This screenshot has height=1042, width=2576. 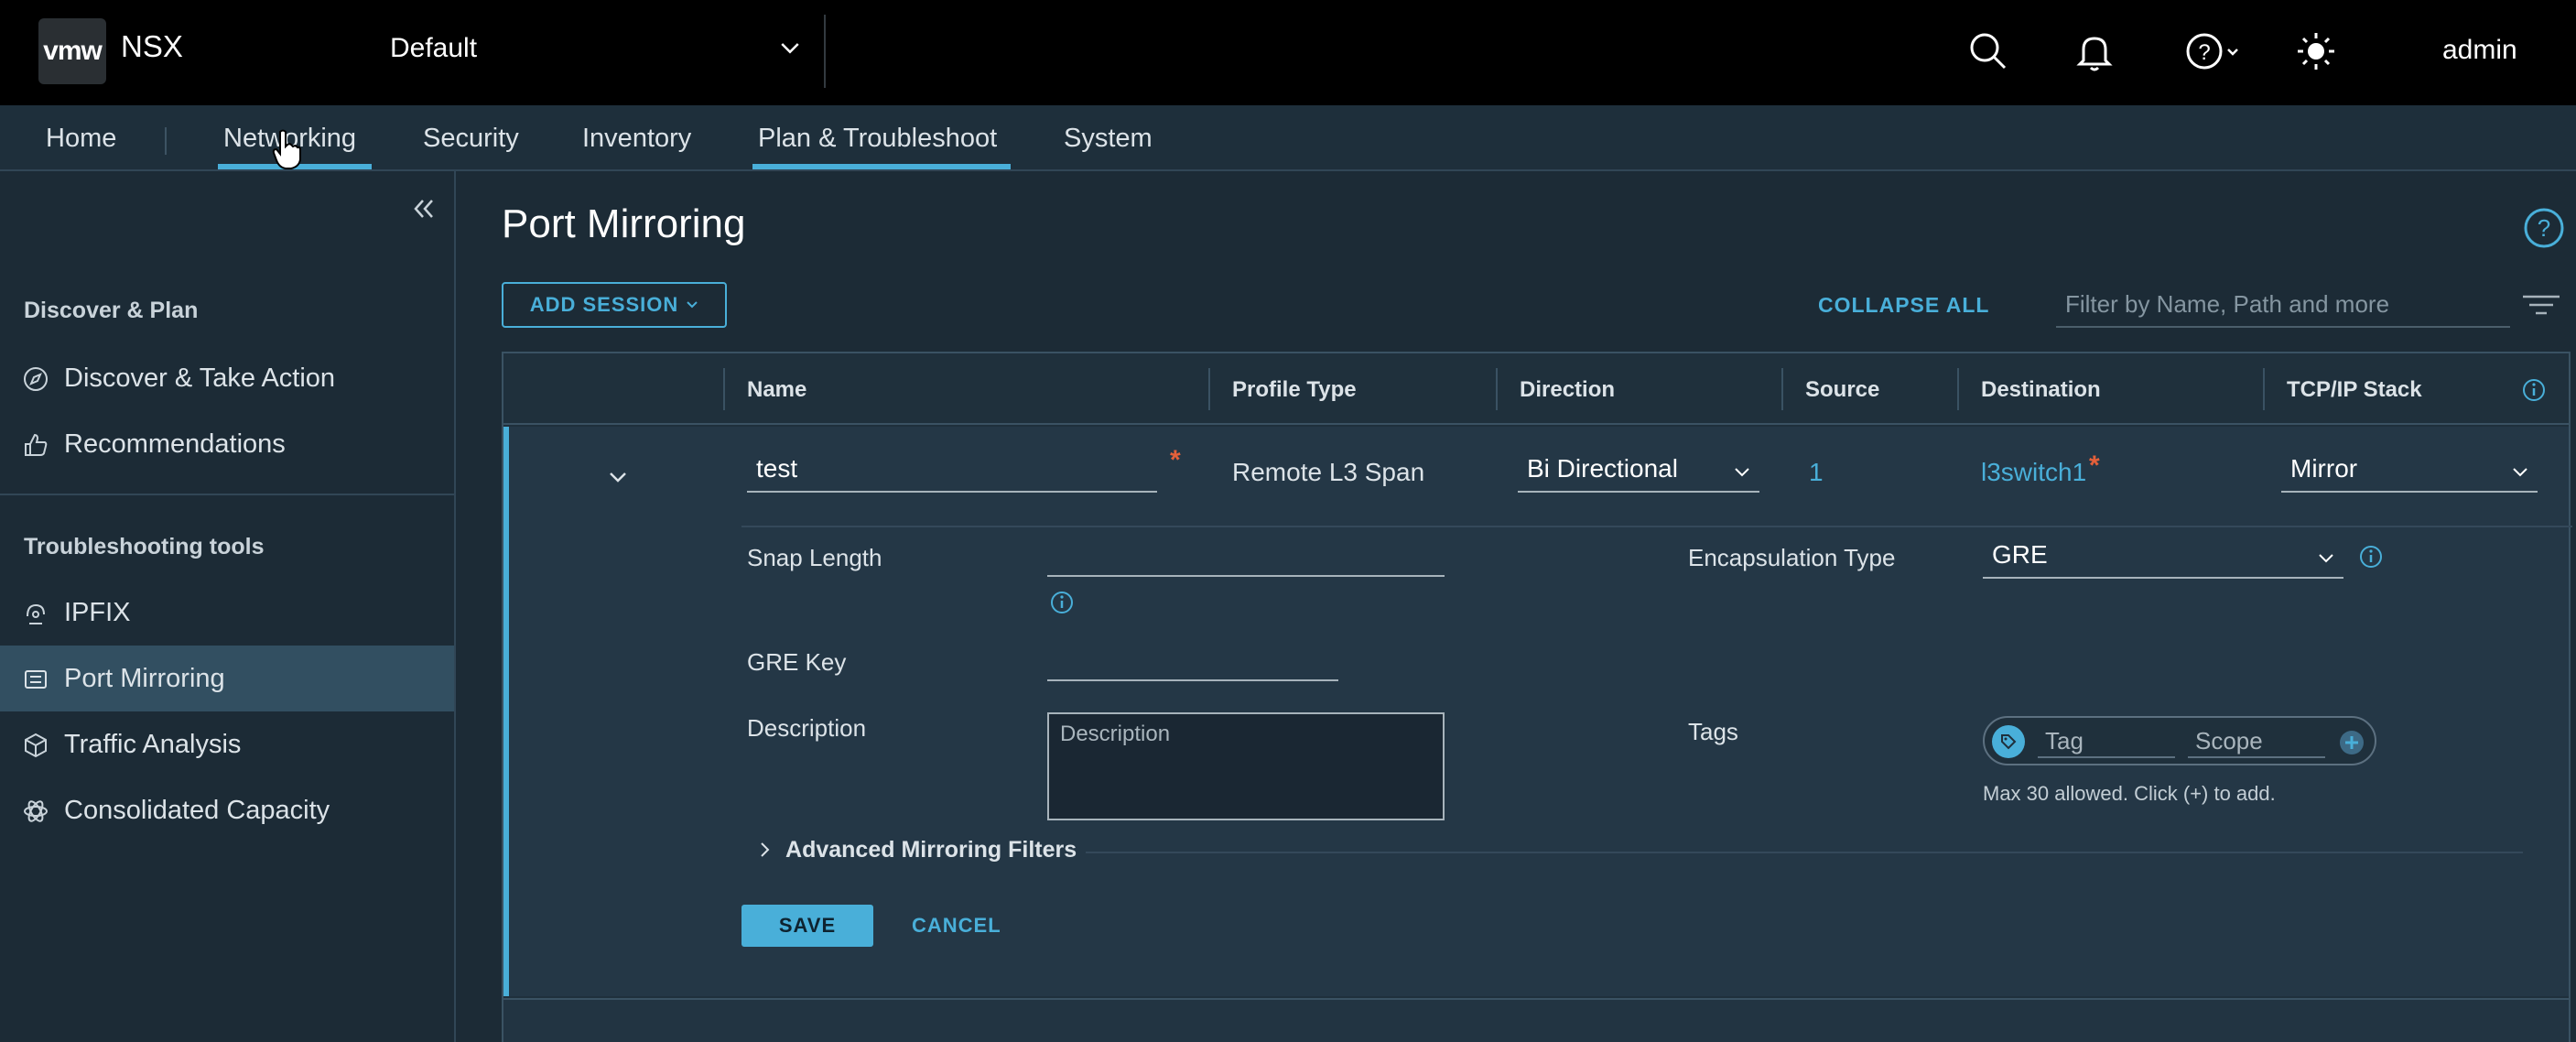 What do you see at coordinates (2409, 471) in the screenshot?
I see `tcpip-stack-select: Mirror` at bounding box center [2409, 471].